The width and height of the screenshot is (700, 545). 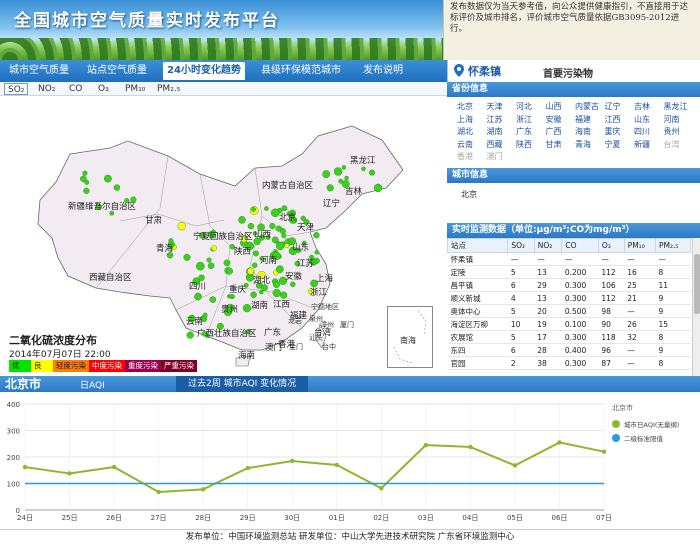 What do you see at coordinates (613, 144) in the screenshot?
I see `province-link: 宁夏` at bounding box center [613, 144].